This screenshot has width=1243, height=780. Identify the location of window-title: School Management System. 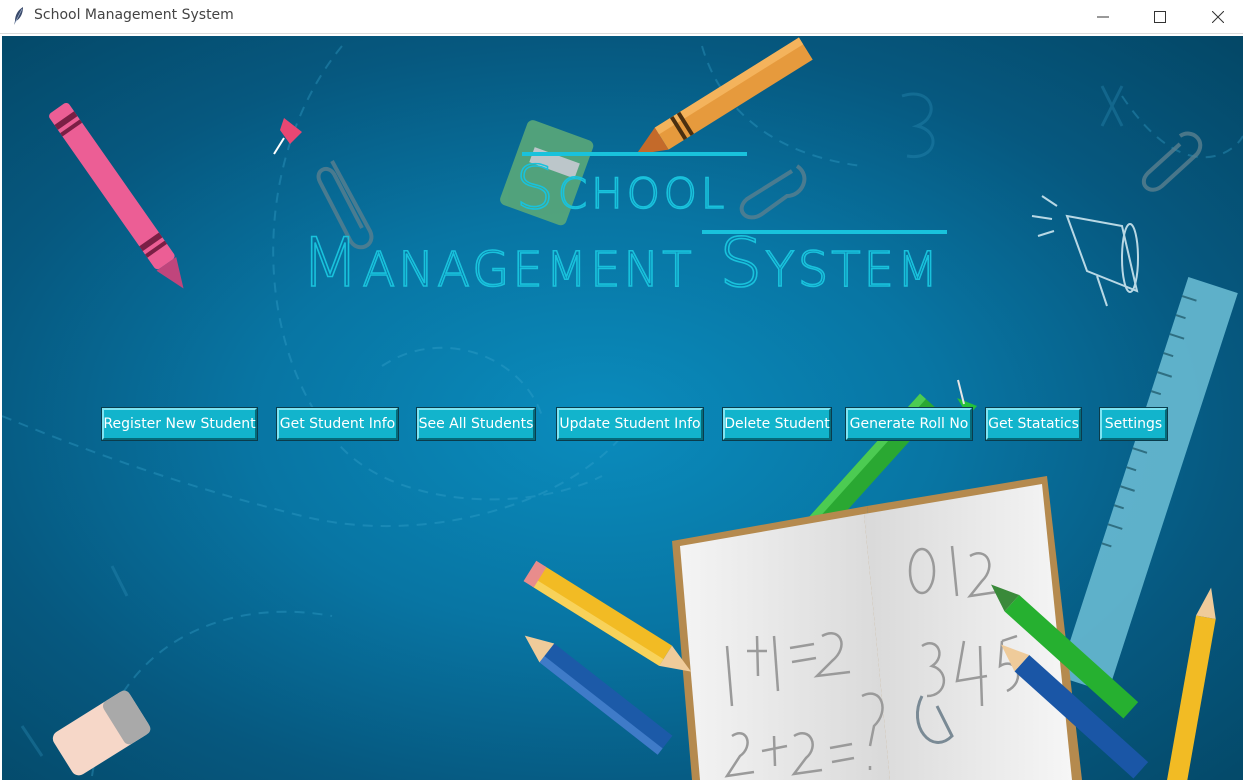
(134, 15).